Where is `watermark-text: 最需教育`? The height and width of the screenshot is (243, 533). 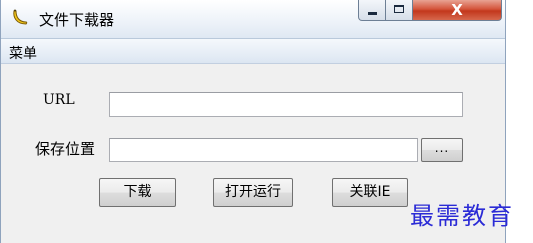
watermark-text: 最需教育 is located at coordinates (462, 216).